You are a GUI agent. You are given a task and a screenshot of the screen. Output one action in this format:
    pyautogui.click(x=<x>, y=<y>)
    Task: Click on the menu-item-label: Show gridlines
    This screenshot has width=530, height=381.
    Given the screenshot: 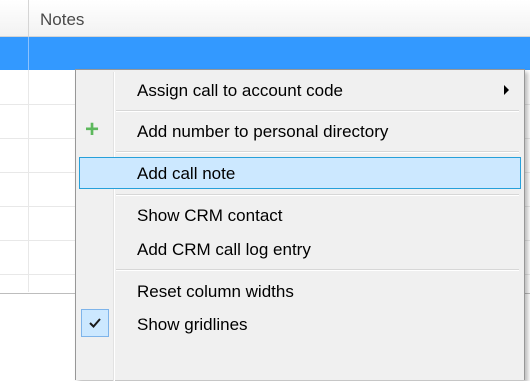 What is the action you would take?
    pyautogui.click(x=192, y=324)
    